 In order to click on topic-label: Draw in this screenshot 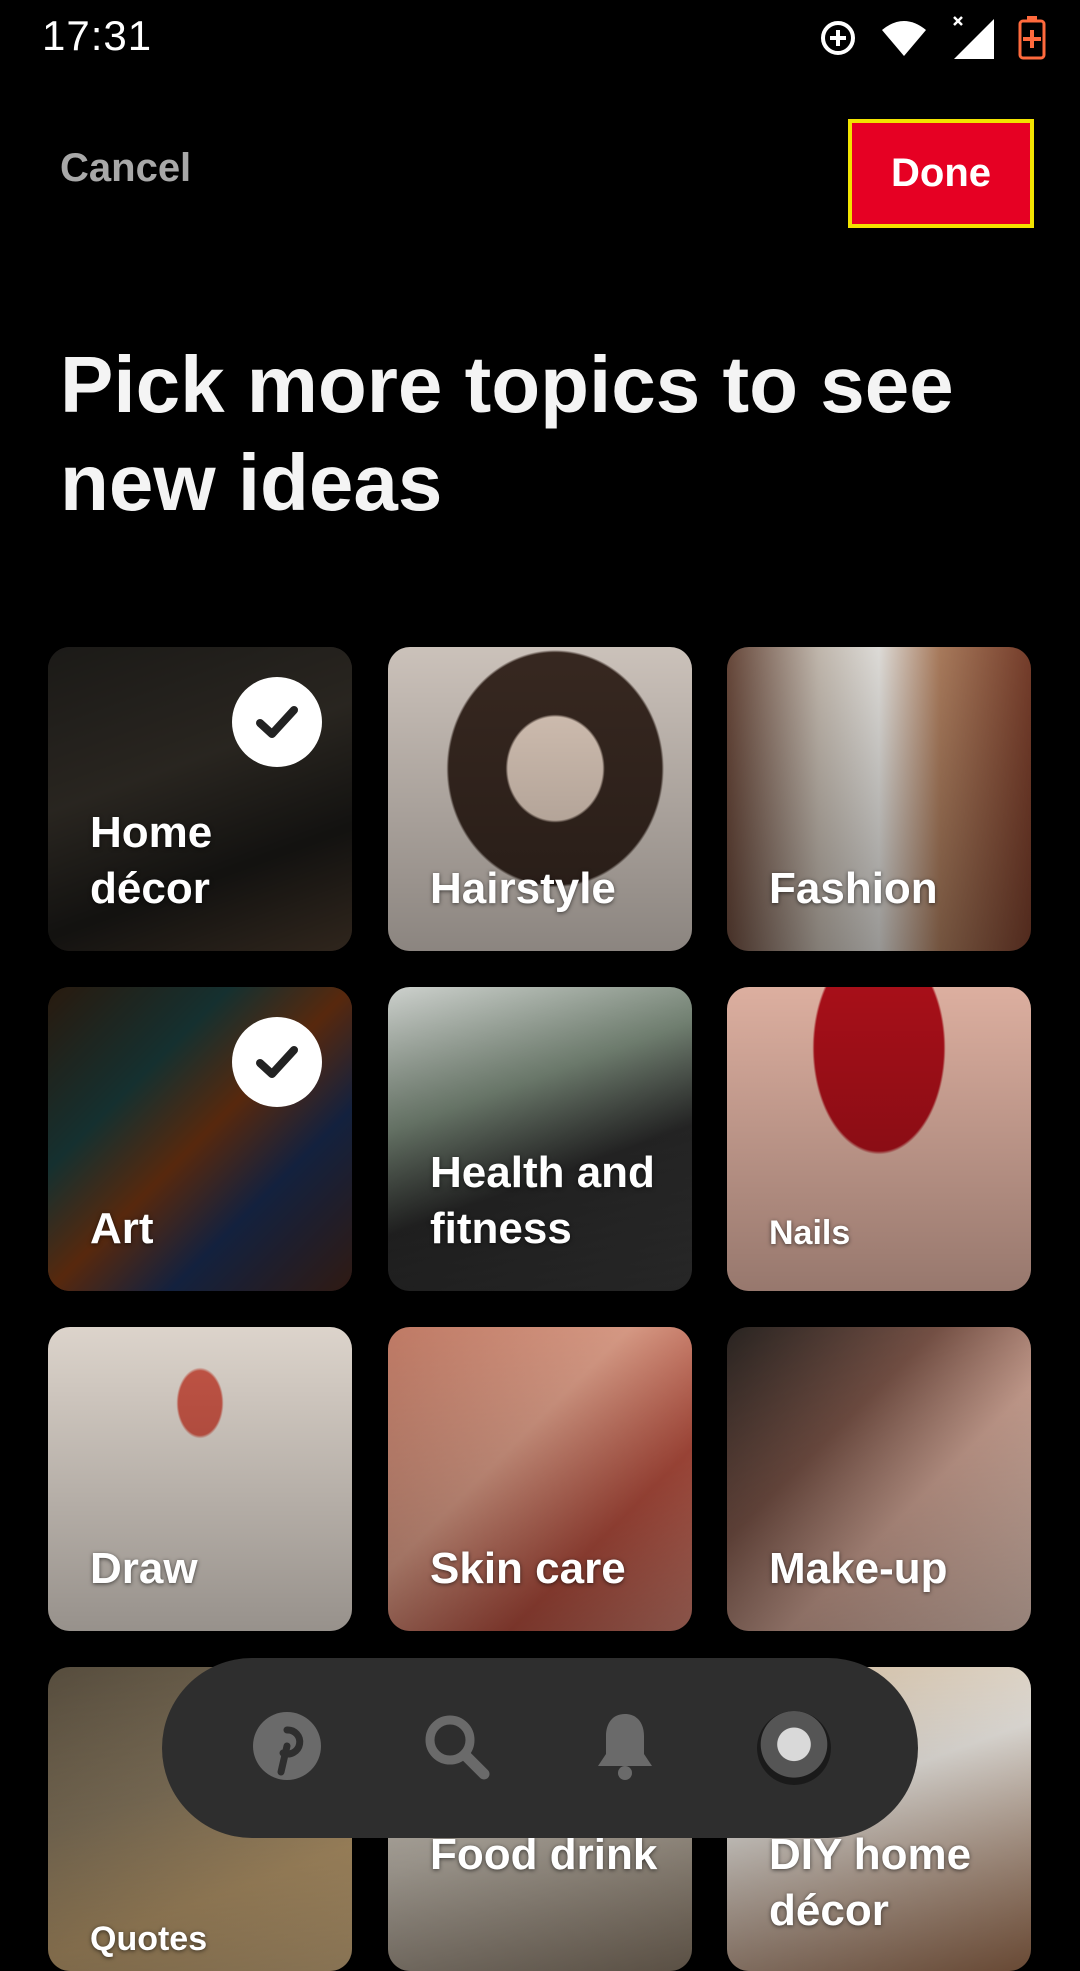, I will do `click(144, 1568)`.